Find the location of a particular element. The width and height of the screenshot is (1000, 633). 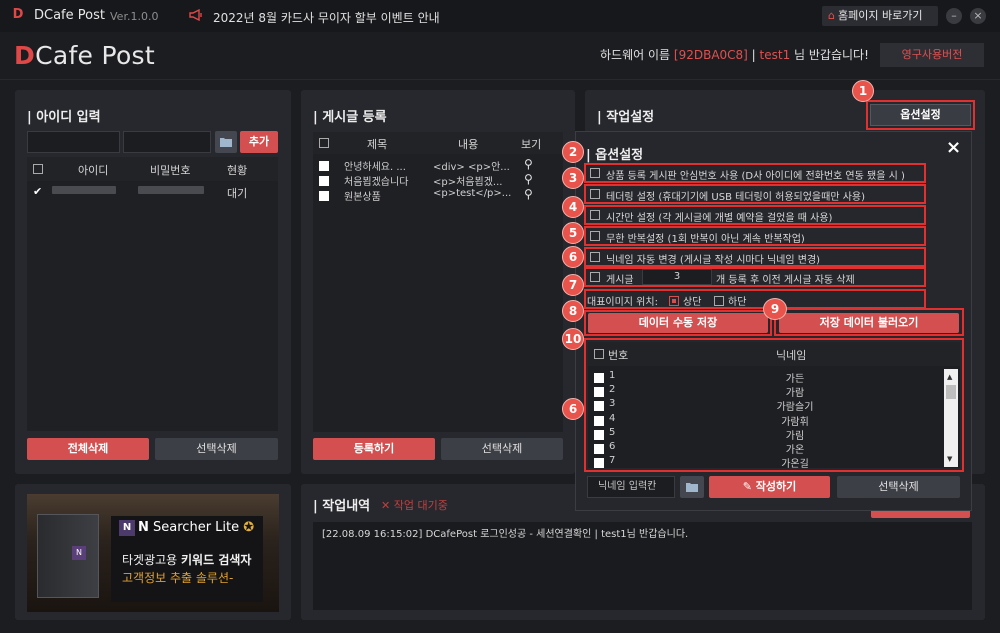

nickname-row-no: 2 is located at coordinates (612, 390).